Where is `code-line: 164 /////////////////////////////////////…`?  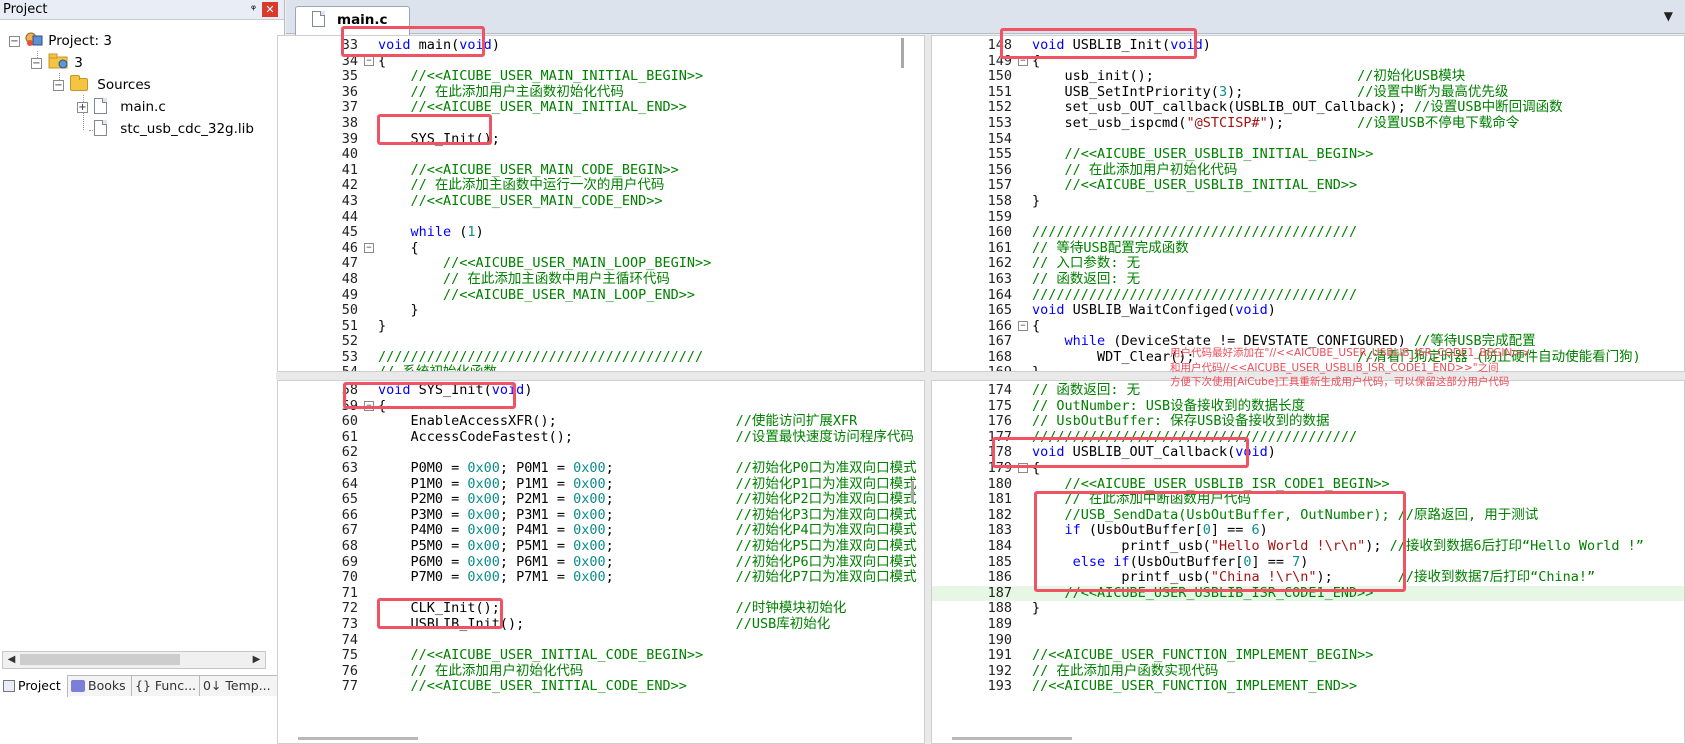 code-line: 164 /////////////////////////////////////… is located at coordinates (1308, 295).